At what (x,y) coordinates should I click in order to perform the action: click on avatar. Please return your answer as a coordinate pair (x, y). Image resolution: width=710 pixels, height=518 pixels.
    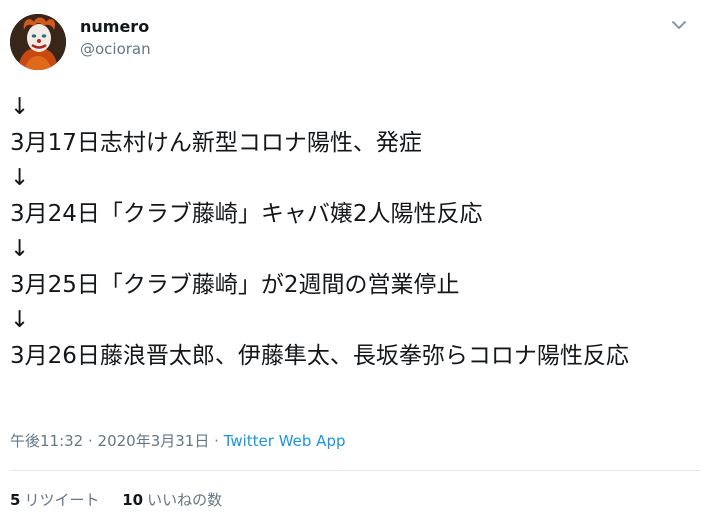
    Looking at the image, I should click on (38, 42).